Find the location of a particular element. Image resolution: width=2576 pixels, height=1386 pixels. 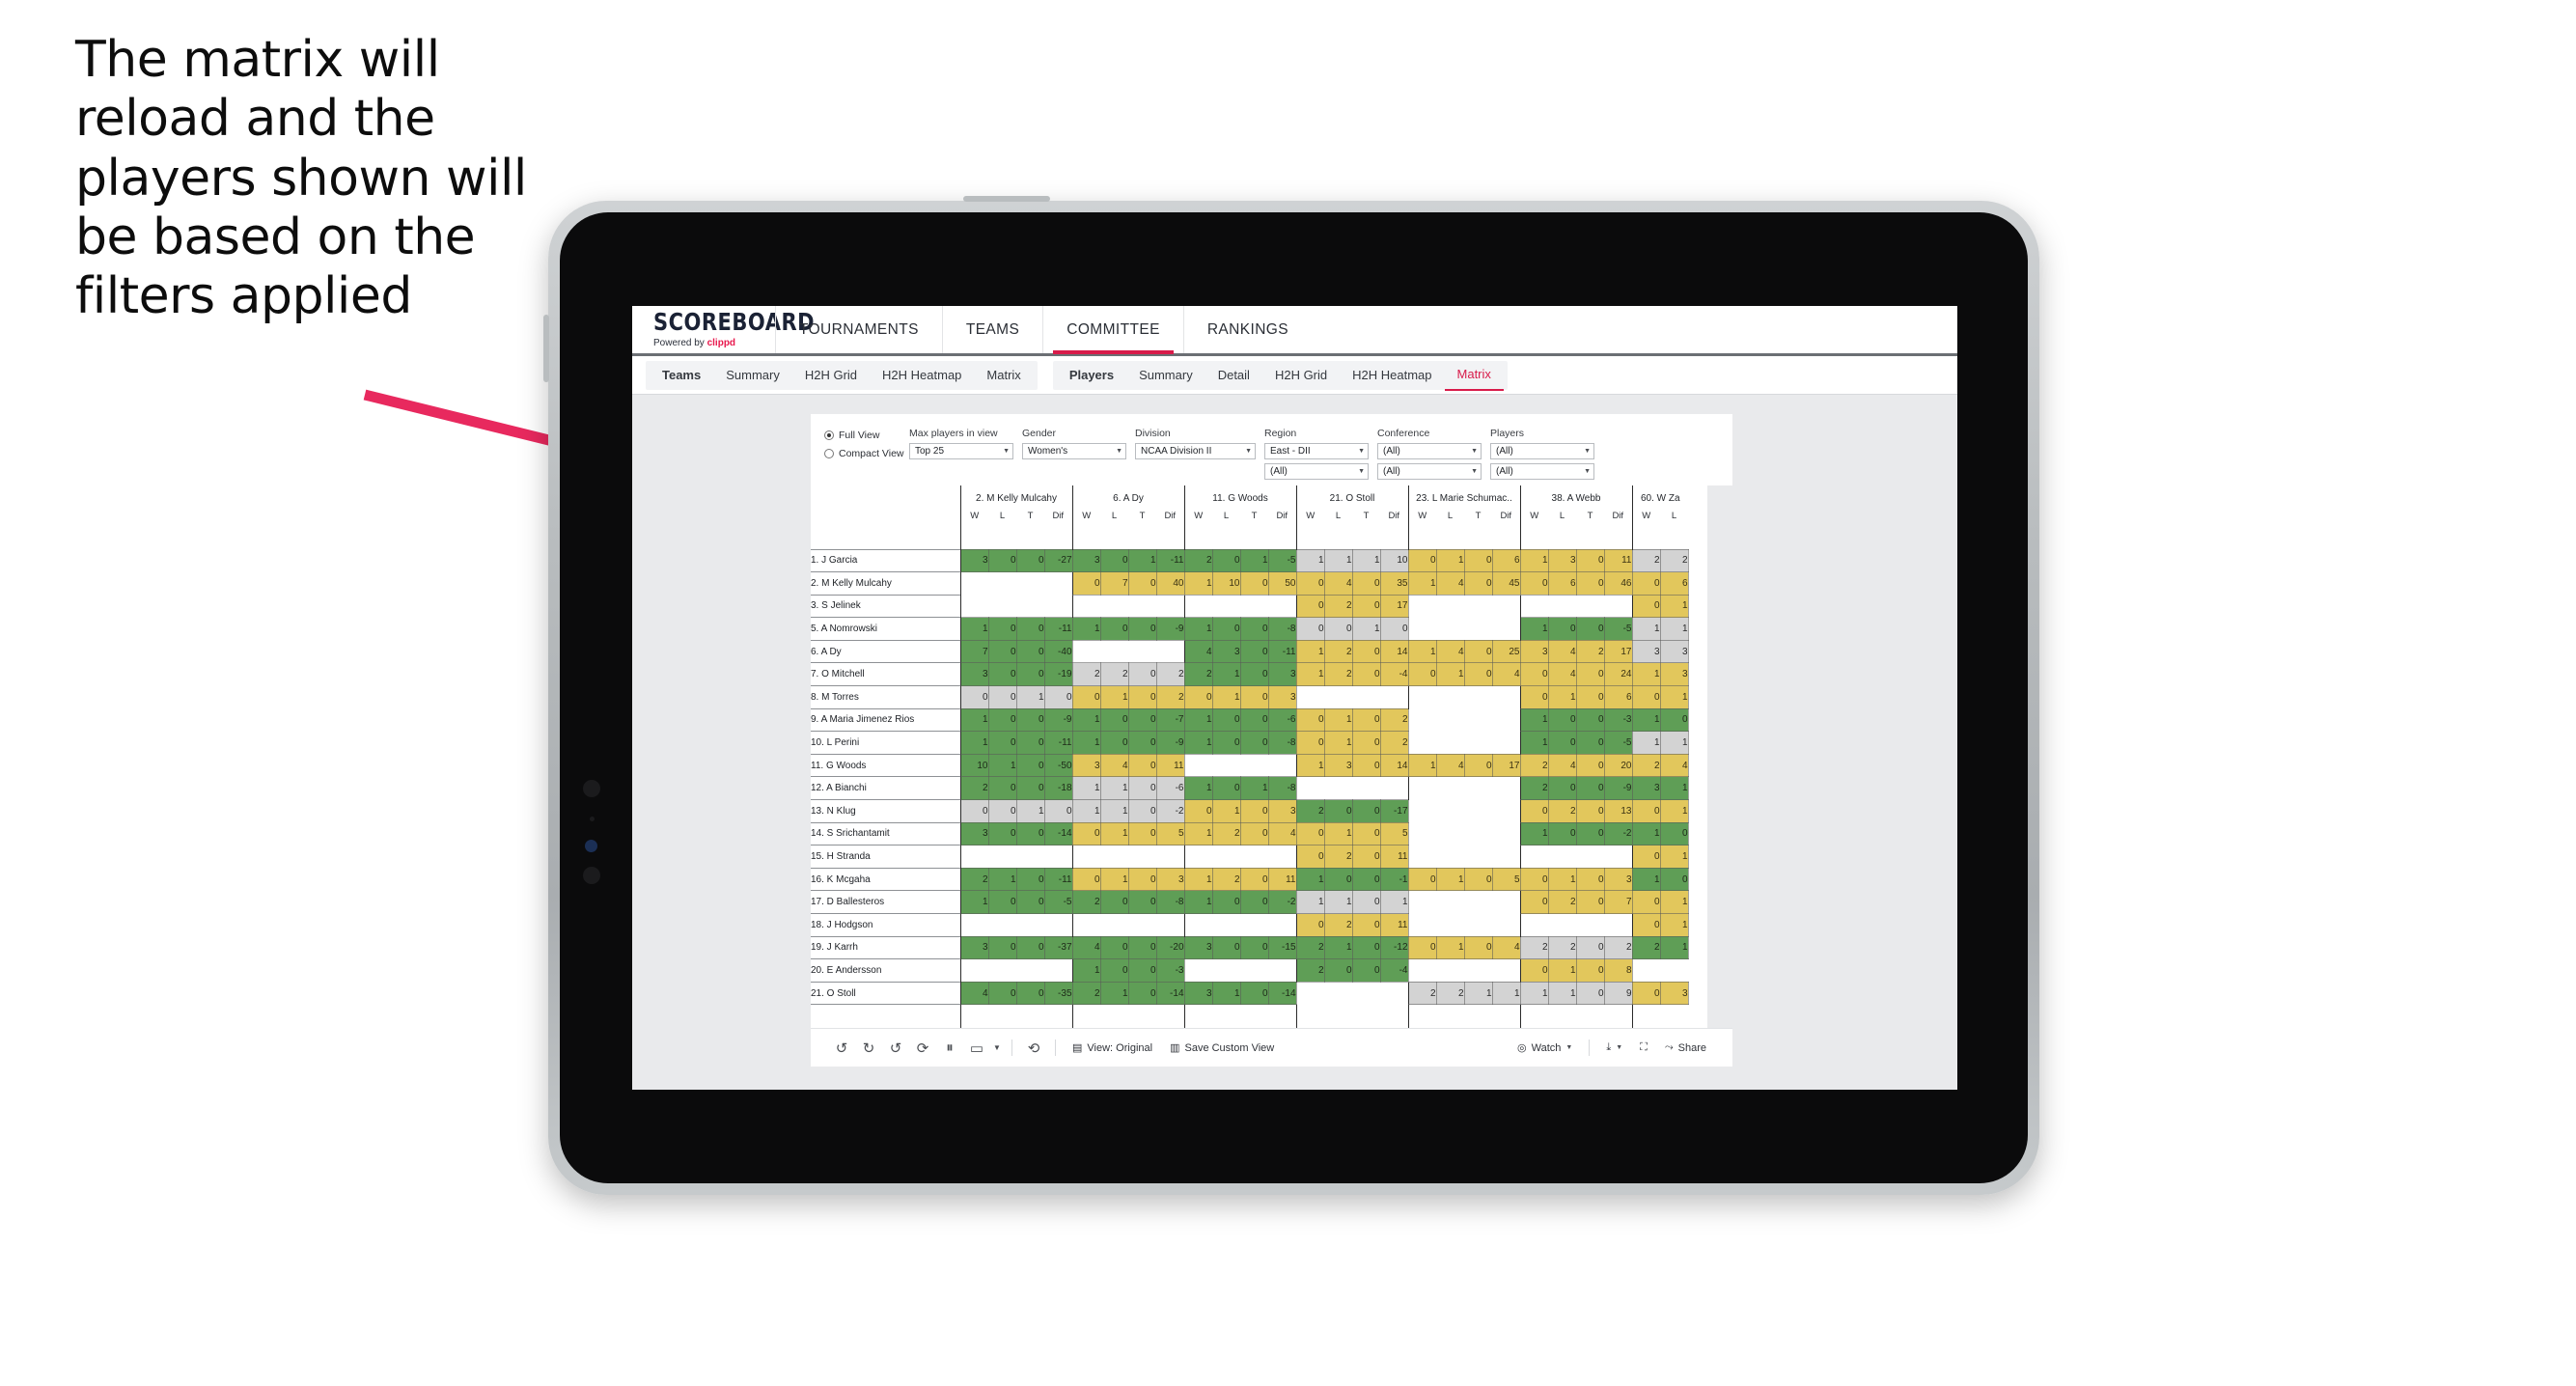

matrix-cell: 7 is located at coordinates (1618, 902).